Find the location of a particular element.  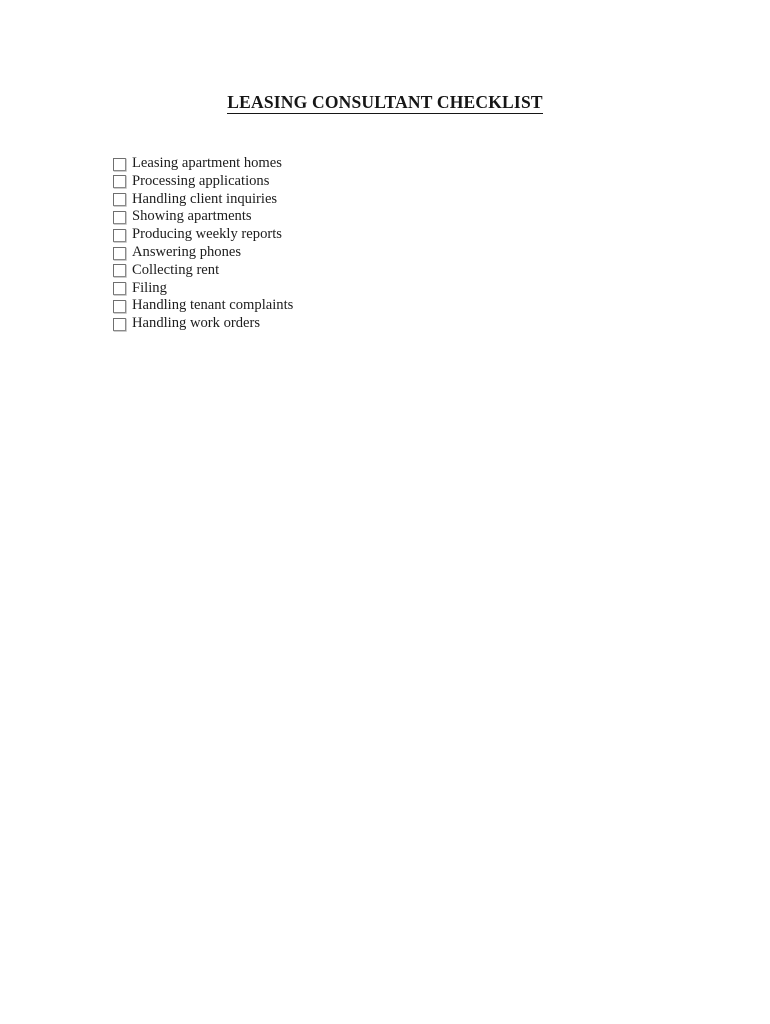

list-item: Handling tenant complaints is located at coordinates (373, 306).